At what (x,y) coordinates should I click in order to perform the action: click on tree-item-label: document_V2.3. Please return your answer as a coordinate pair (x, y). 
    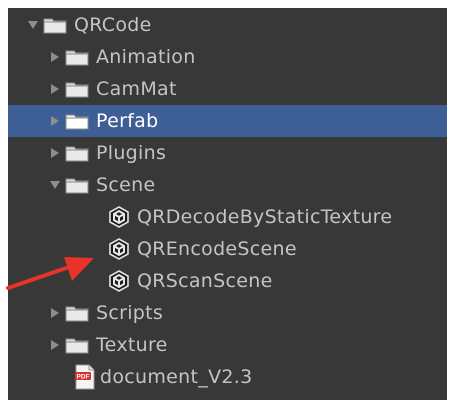
    Looking at the image, I should click on (176, 377).